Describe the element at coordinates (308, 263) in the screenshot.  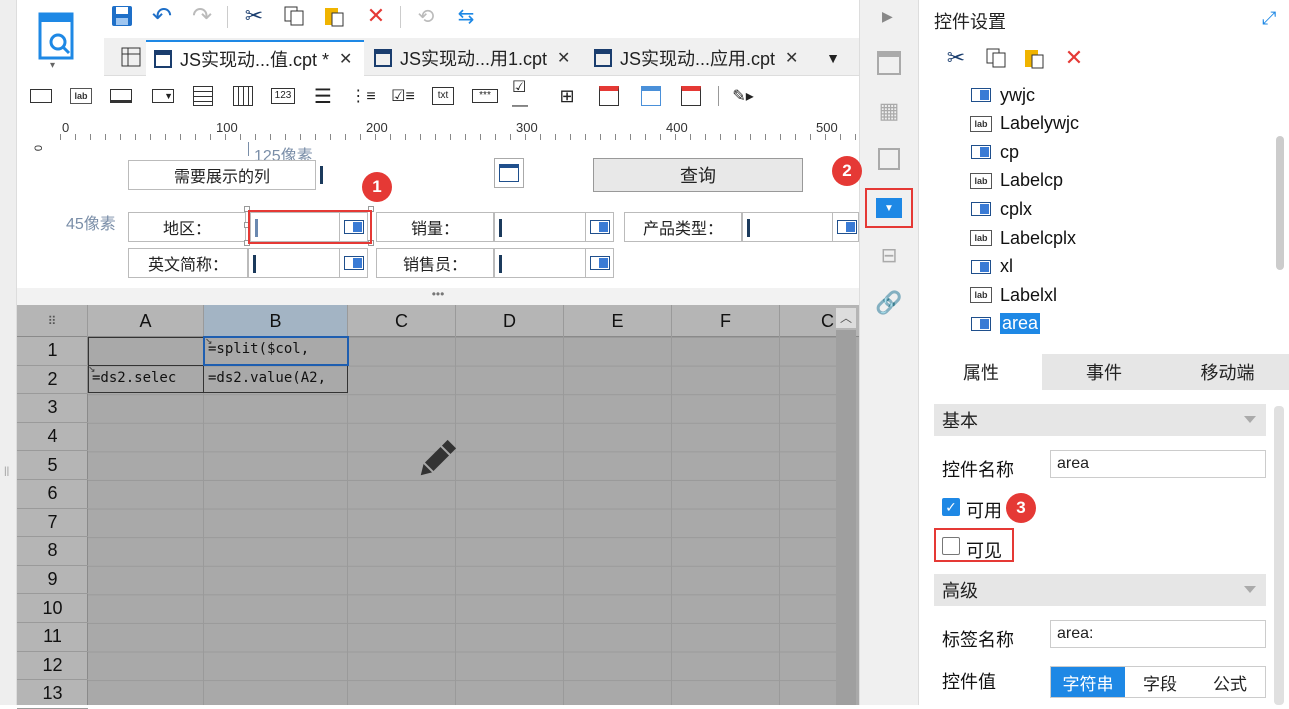
I see `en-abbr-combobox` at that location.